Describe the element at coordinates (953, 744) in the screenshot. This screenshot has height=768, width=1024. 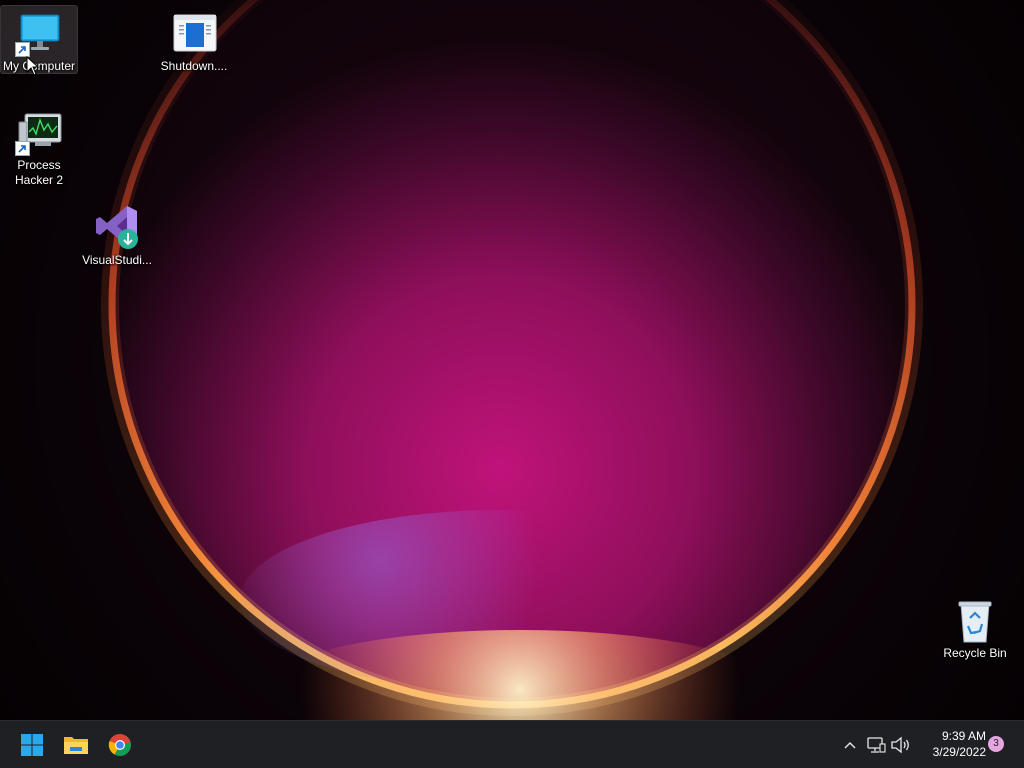
I see `clock: 9:39 AM 3/29/2022` at that location.